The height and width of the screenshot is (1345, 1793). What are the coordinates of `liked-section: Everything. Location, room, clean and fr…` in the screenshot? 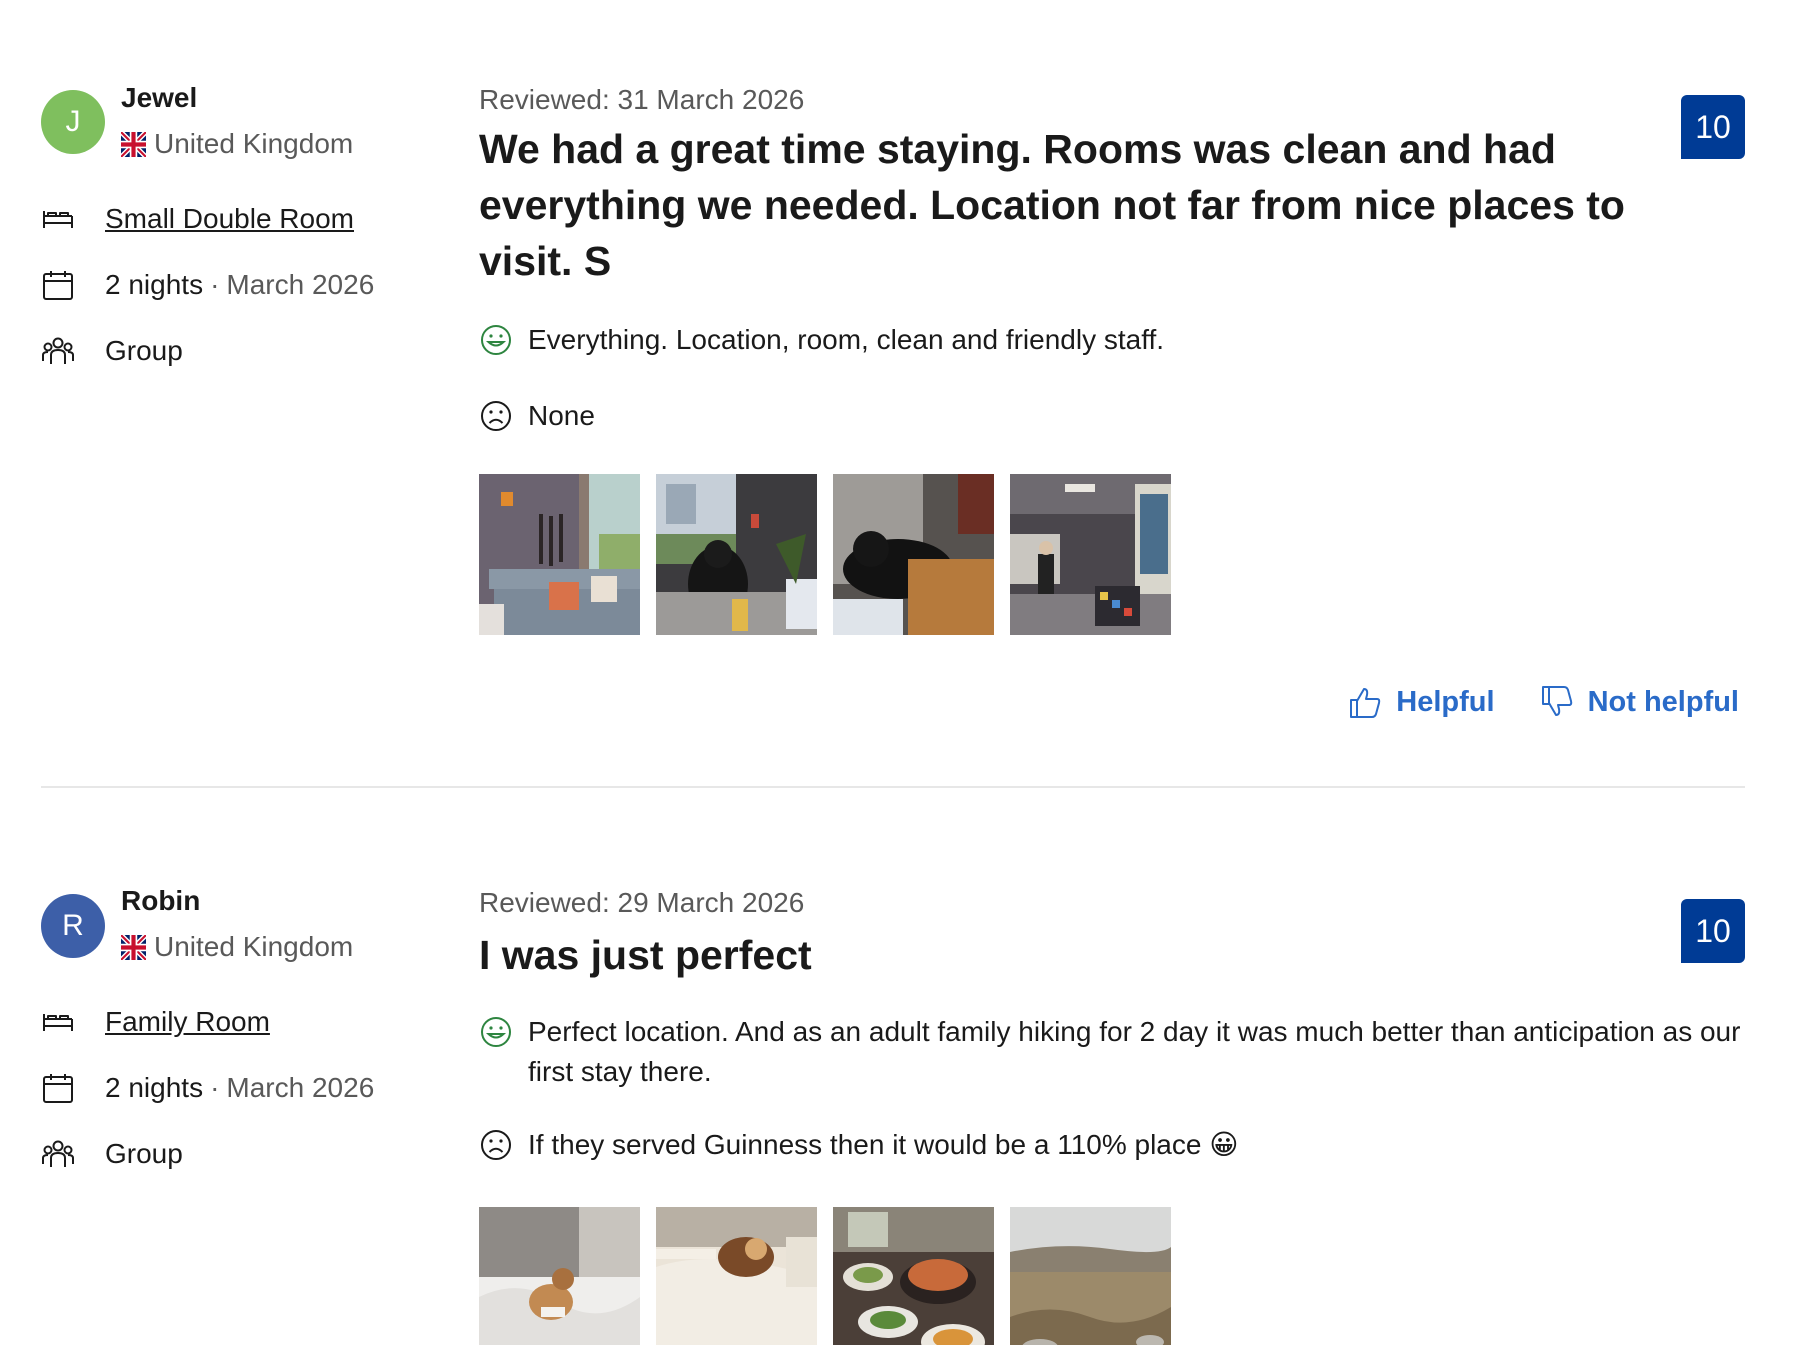 It's located at (1123, 340).